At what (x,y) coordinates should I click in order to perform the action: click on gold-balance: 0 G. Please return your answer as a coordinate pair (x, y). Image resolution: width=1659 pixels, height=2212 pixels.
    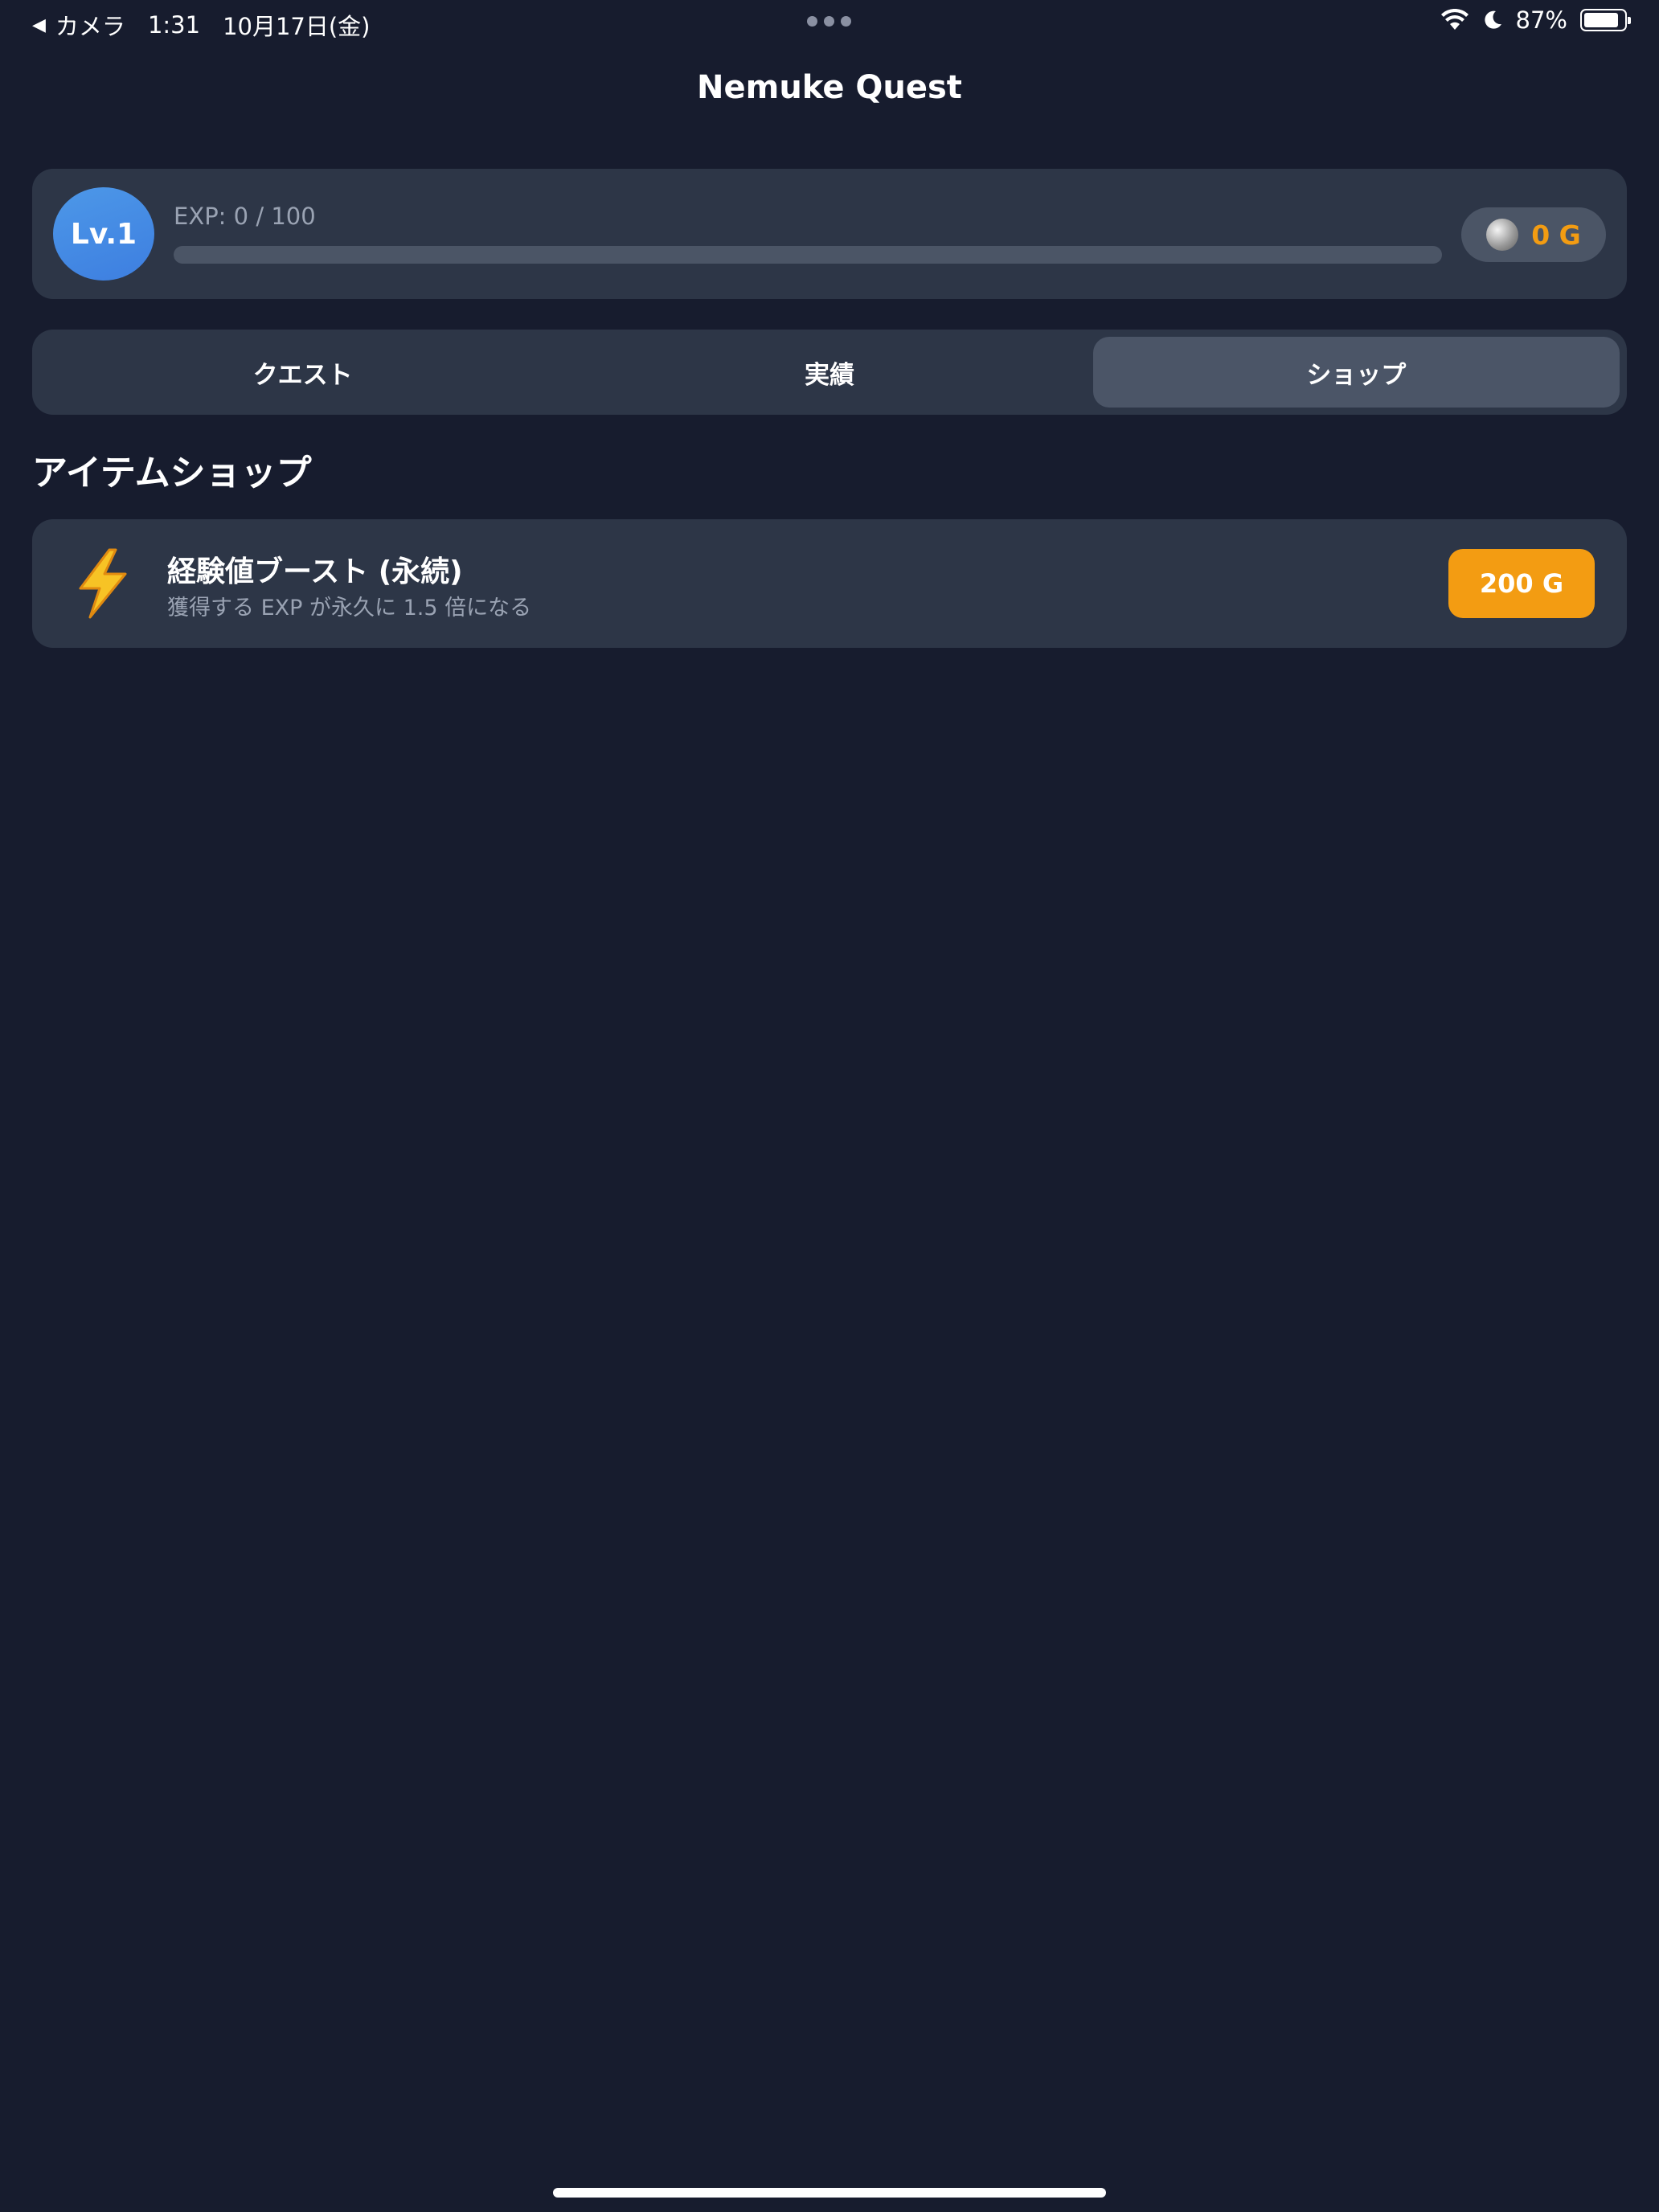
    Looking at the image, I should click on (1533, 234).